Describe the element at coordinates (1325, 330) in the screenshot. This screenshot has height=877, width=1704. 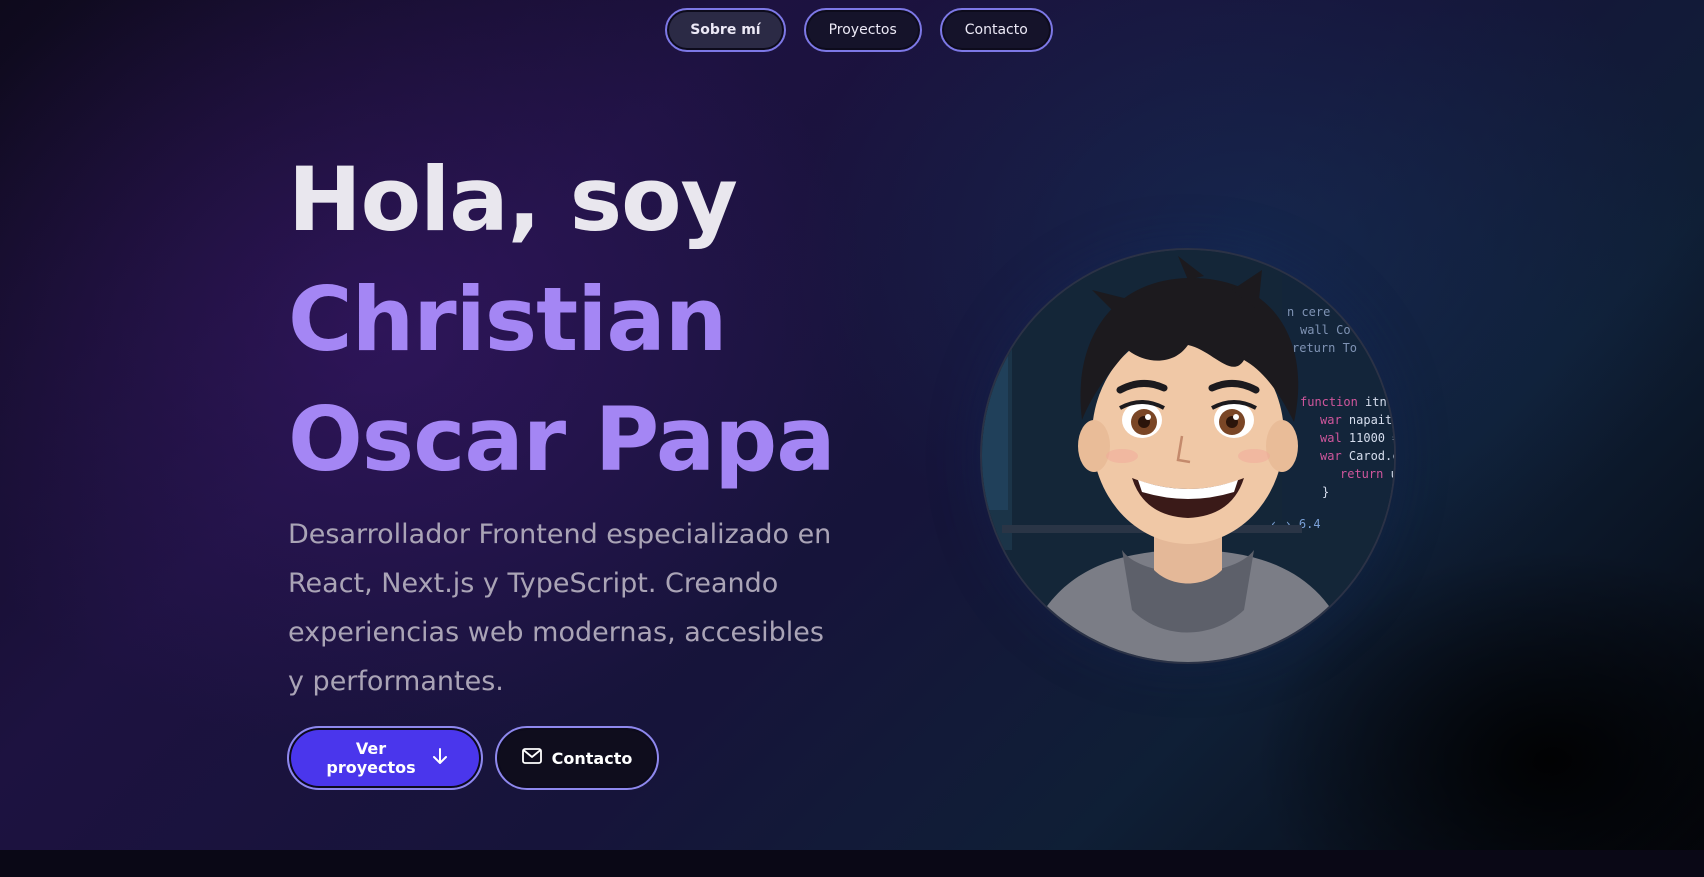
I see `svg-text: wall Co` at that location.